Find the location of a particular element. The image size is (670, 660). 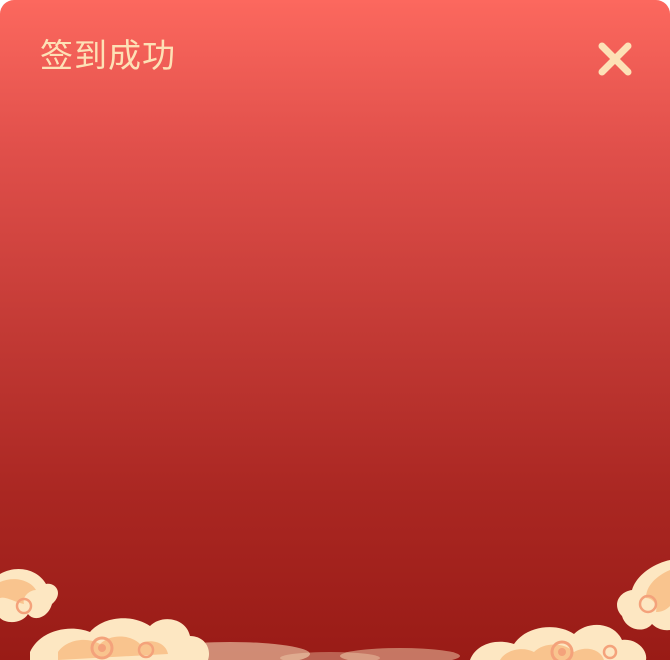

close-icon is located at coordinates (615, 59).